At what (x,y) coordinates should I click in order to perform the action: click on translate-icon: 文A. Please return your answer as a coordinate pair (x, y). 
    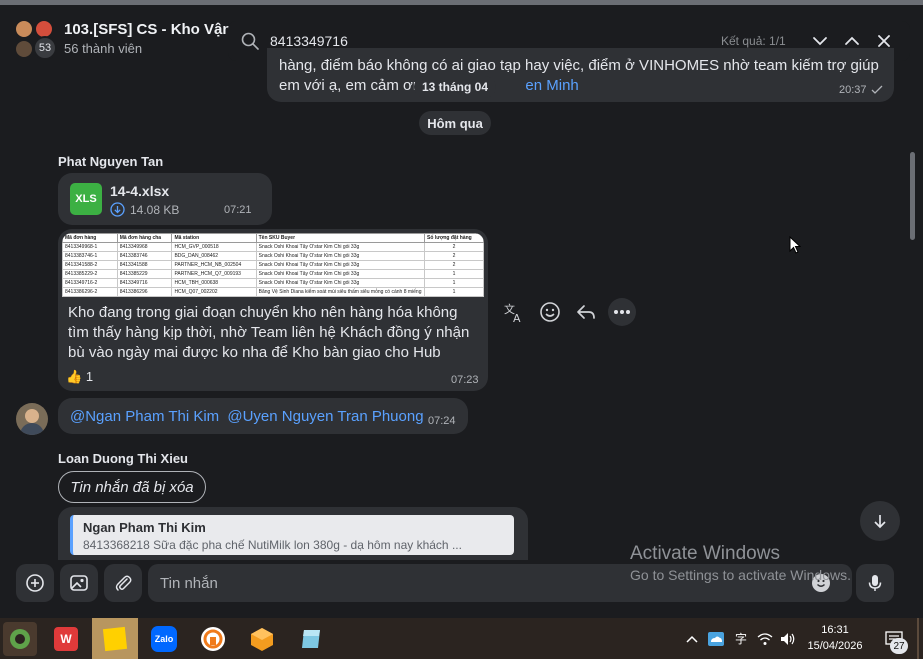
    Looking at the image, I should click on (512, 313).